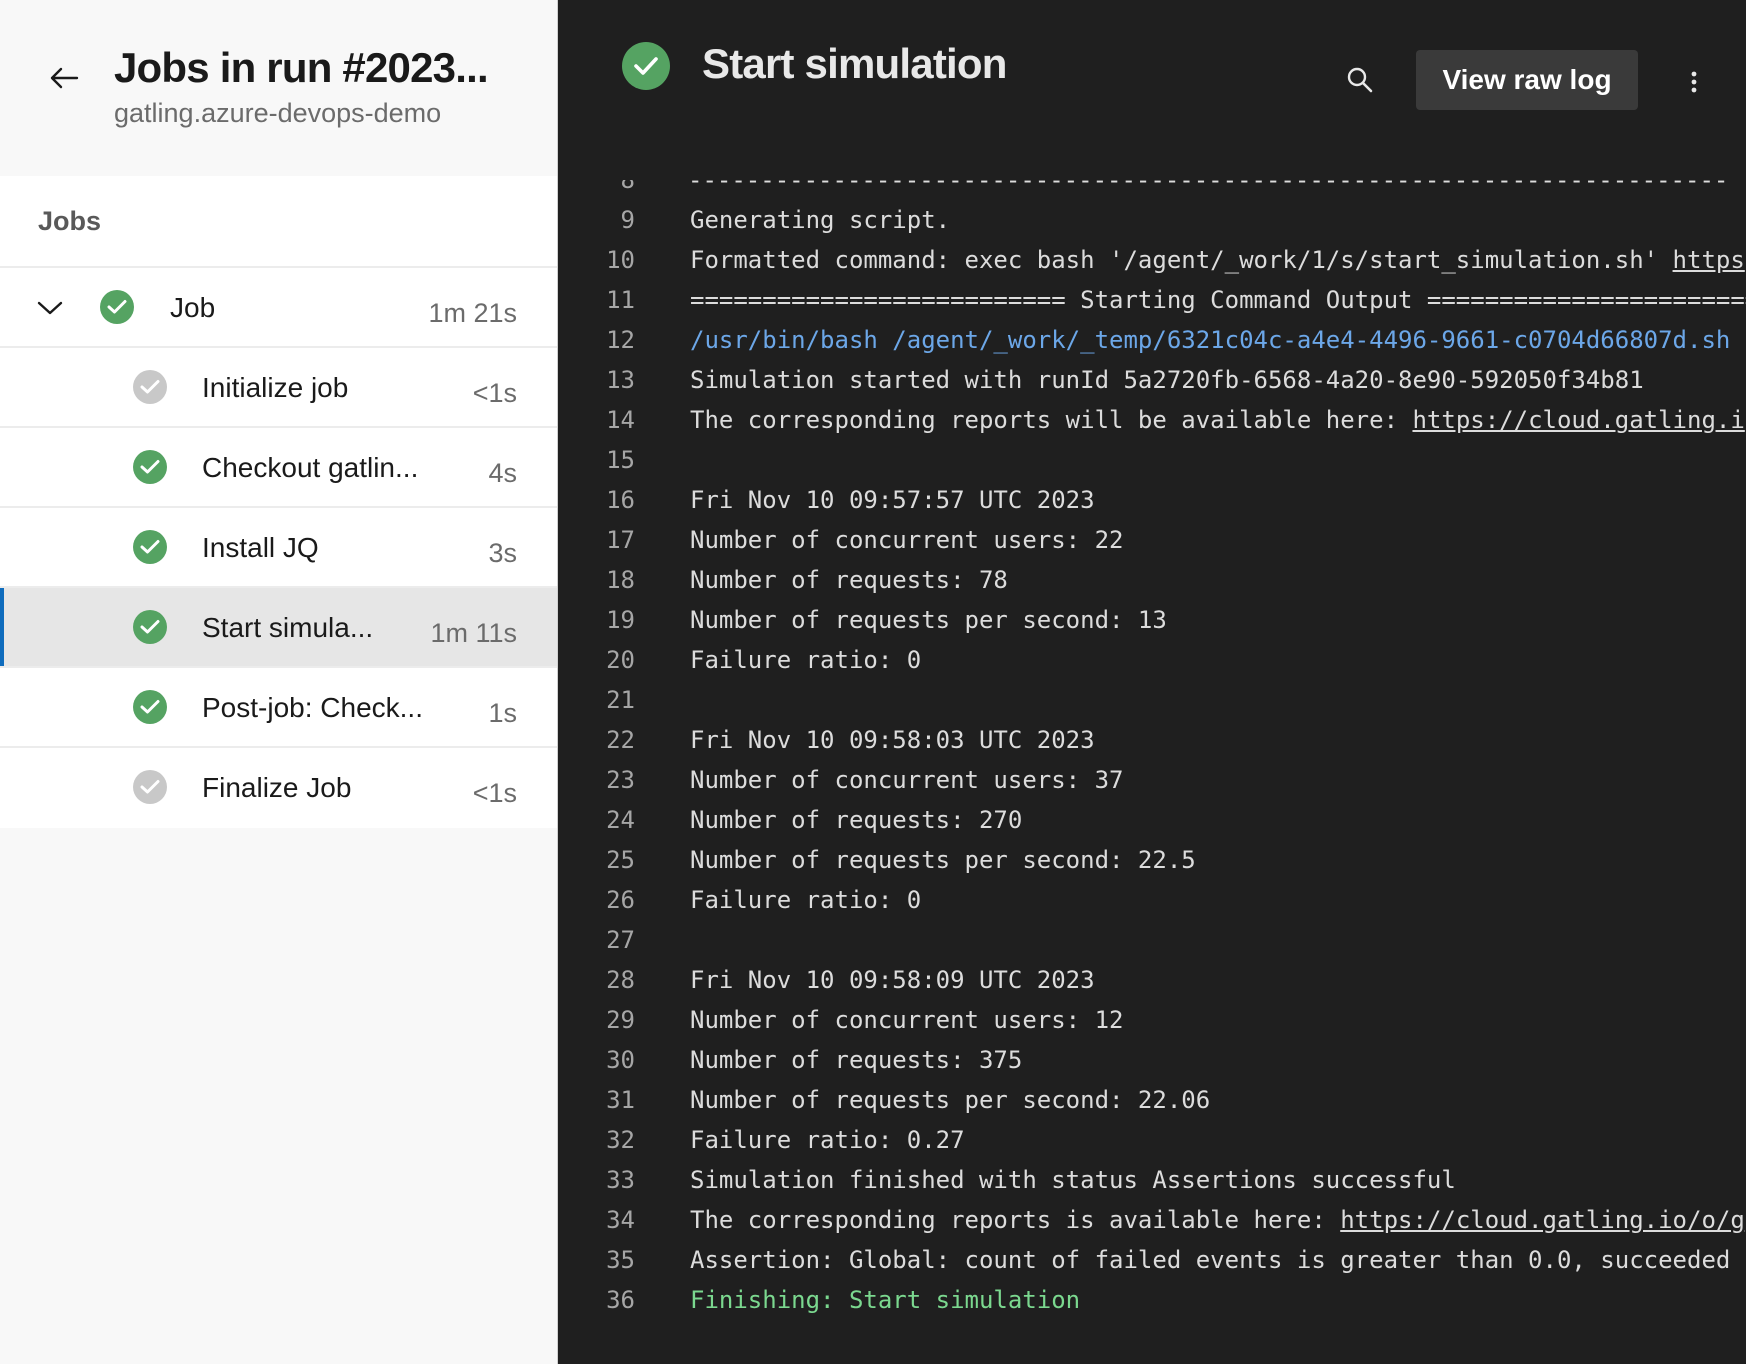 This screenshot has width=1746, height=1364. I want to click on job-duration: 1m 21s, so click(472, 313).